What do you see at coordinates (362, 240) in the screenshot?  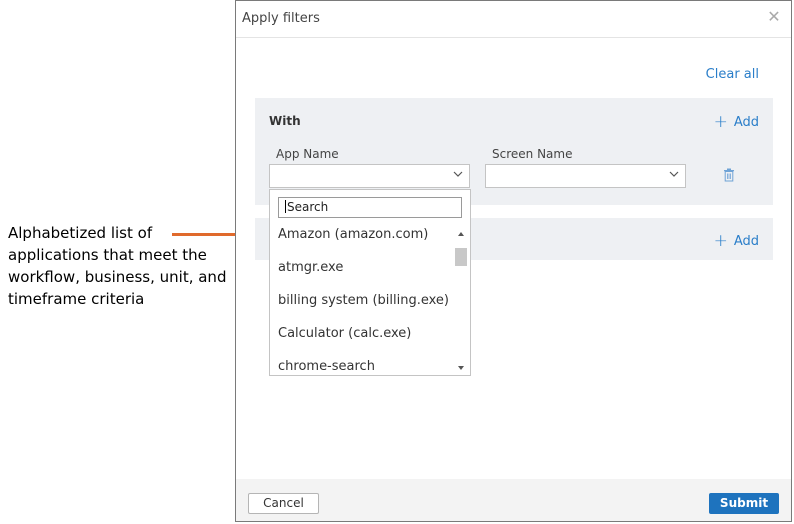 I see `list-item: Amazon (amazon.com)` at bounding box center [362, 240].